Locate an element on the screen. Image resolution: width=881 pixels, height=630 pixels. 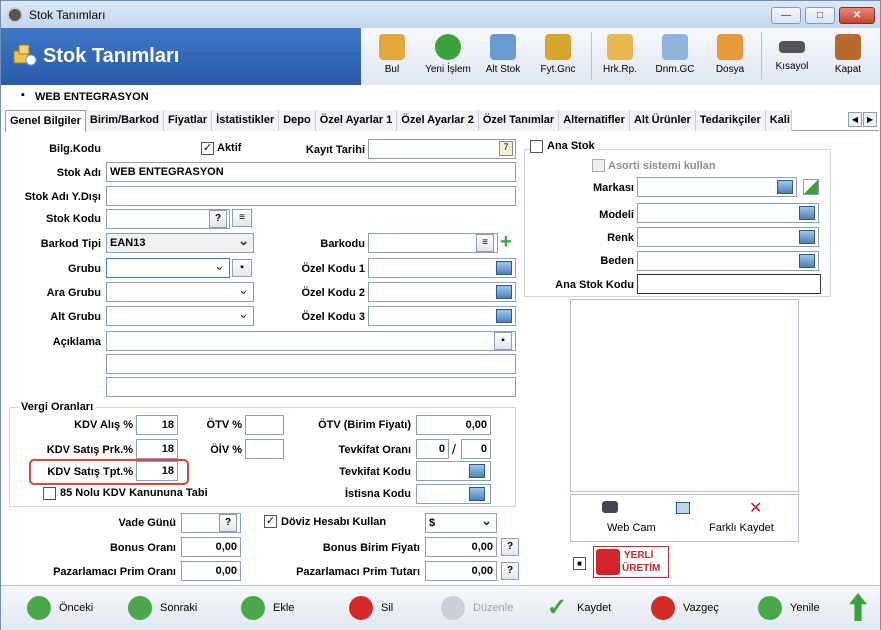
window-title: Stok Tanımları is located at coordinates (67, 14).